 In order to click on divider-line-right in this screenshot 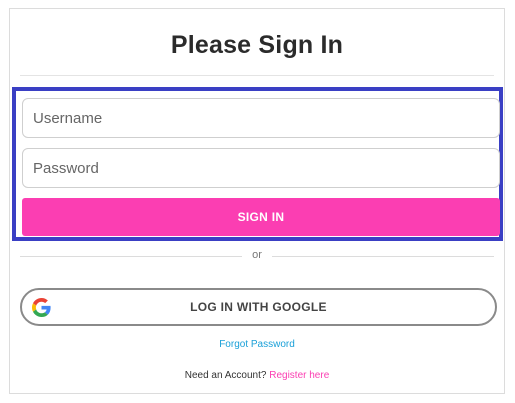, I will do `click(383, 256)`.